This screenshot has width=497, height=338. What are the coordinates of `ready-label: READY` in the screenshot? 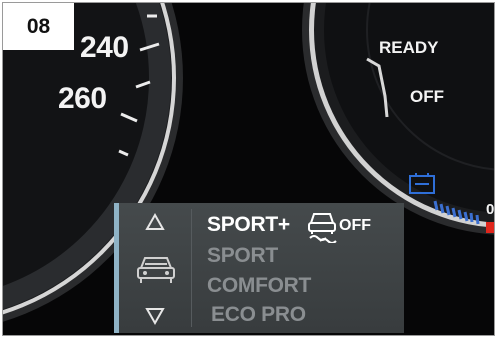 It's located at (409, 47).